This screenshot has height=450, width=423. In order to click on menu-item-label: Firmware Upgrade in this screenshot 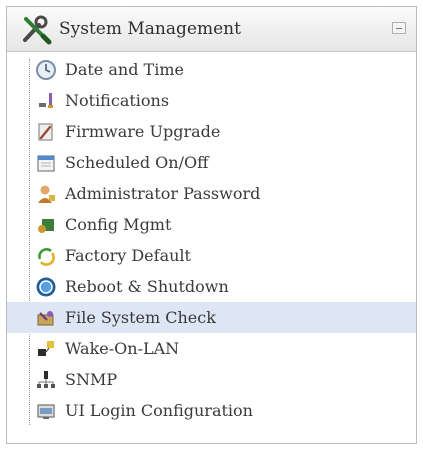, I will do `click(143, 131)`.